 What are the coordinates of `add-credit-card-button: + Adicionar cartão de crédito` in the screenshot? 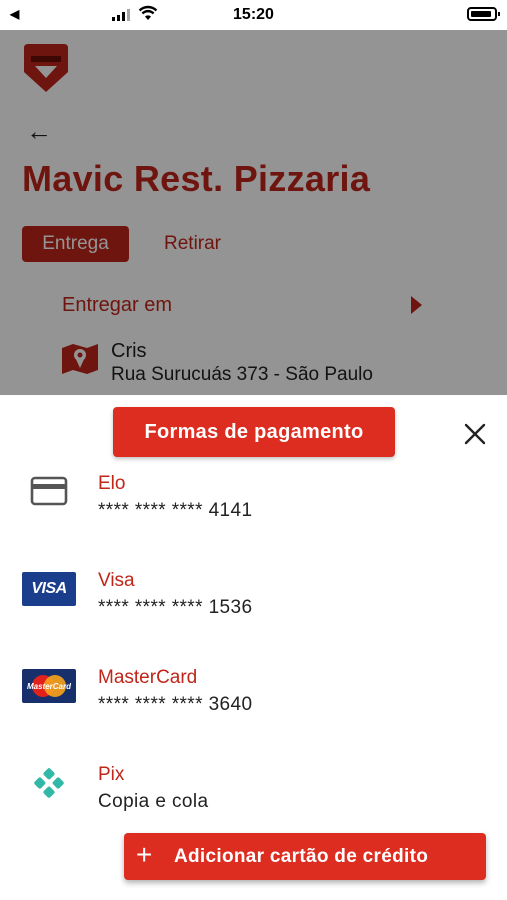 It's located at (305, 856).